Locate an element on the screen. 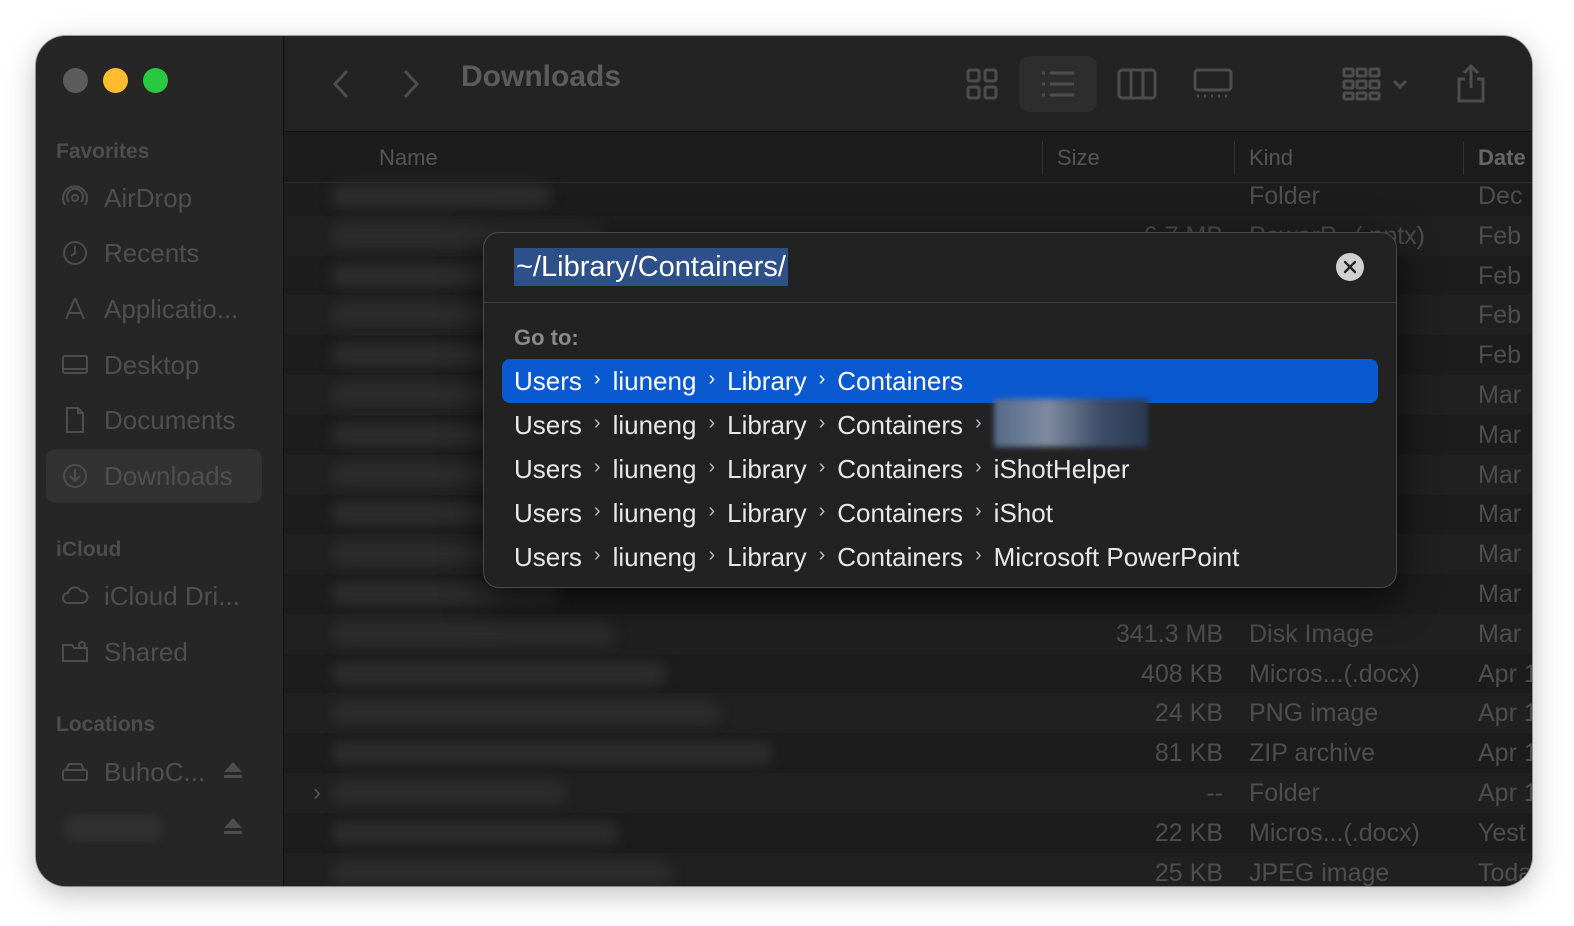 The height and width of the screenshot is (926, 1574). window-title: Downloads is located at coordinates (541, 76).